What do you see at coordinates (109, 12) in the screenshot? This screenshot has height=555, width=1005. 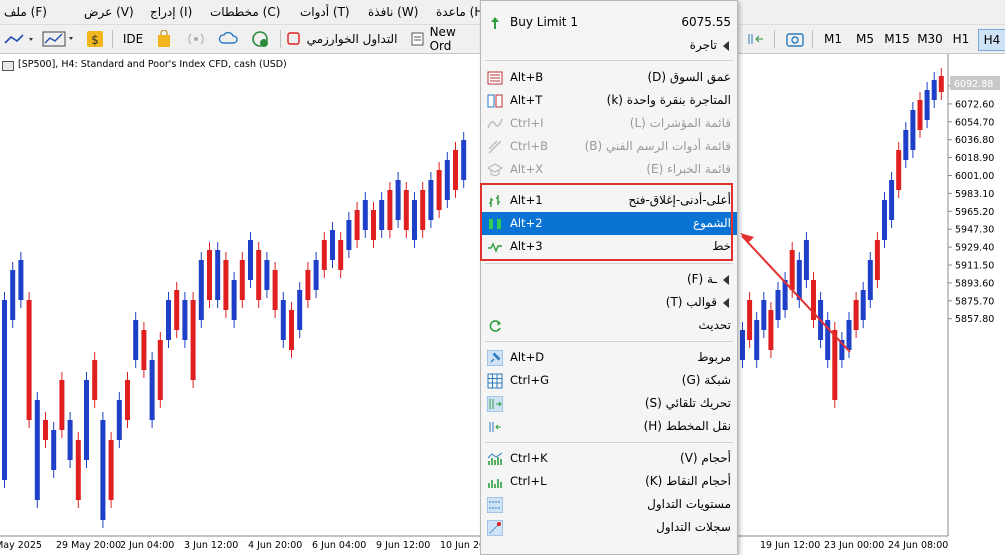 I see `menu-view: عرض (V)` at bounding box center [109, 12].